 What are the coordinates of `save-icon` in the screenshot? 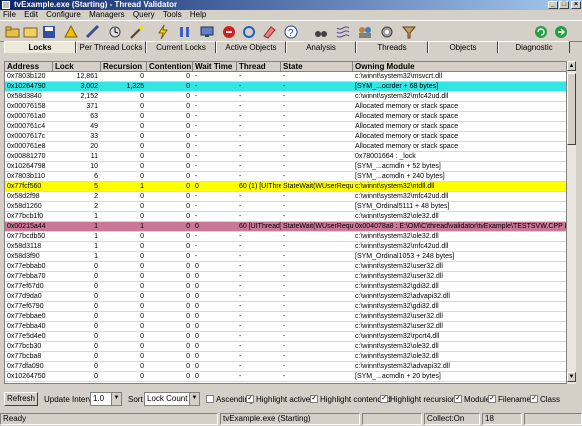 It's located at (49, 31).